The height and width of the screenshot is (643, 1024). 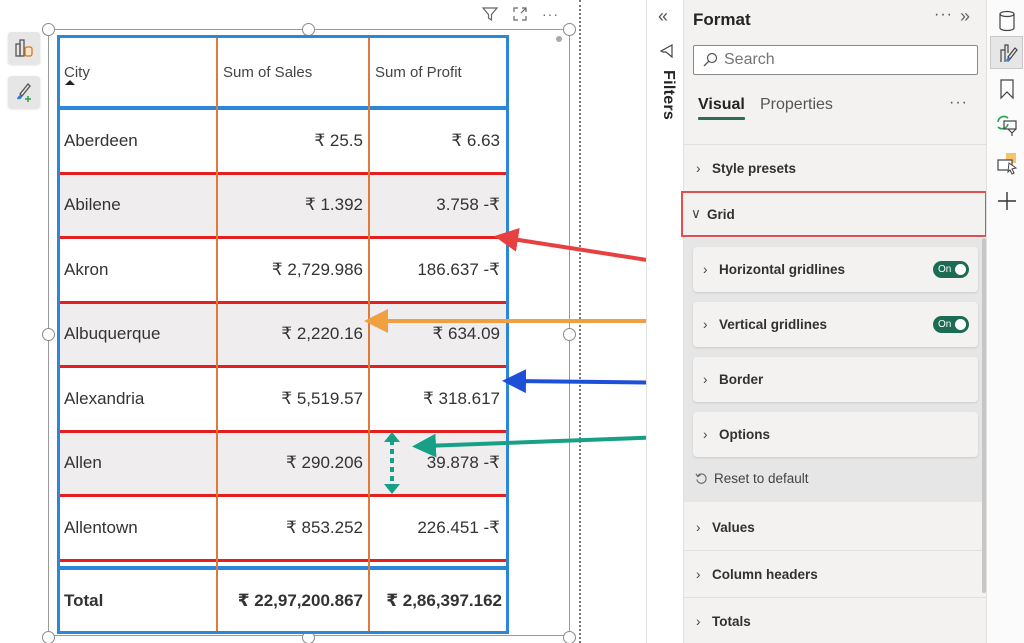 What do you see at coordinates (773, 324) in the screenshot?
I see `card-label: Vertical gridlines` at bounding box center [773, 324].